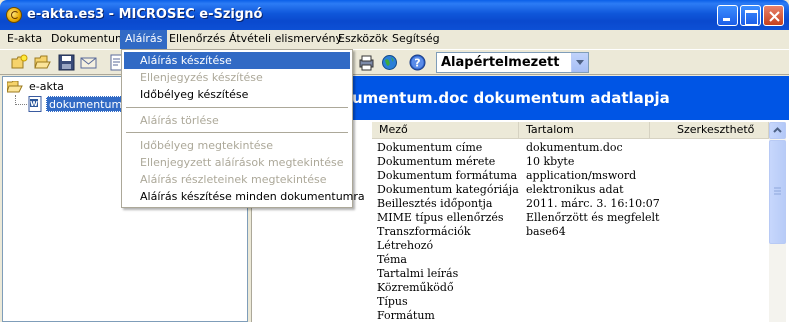 The width and height of the screenshot is (789, 322). What do you see at coordinates (579, 62) in the screenshot?
I see `chevron-down-icon` at bounding box center [579, 62].